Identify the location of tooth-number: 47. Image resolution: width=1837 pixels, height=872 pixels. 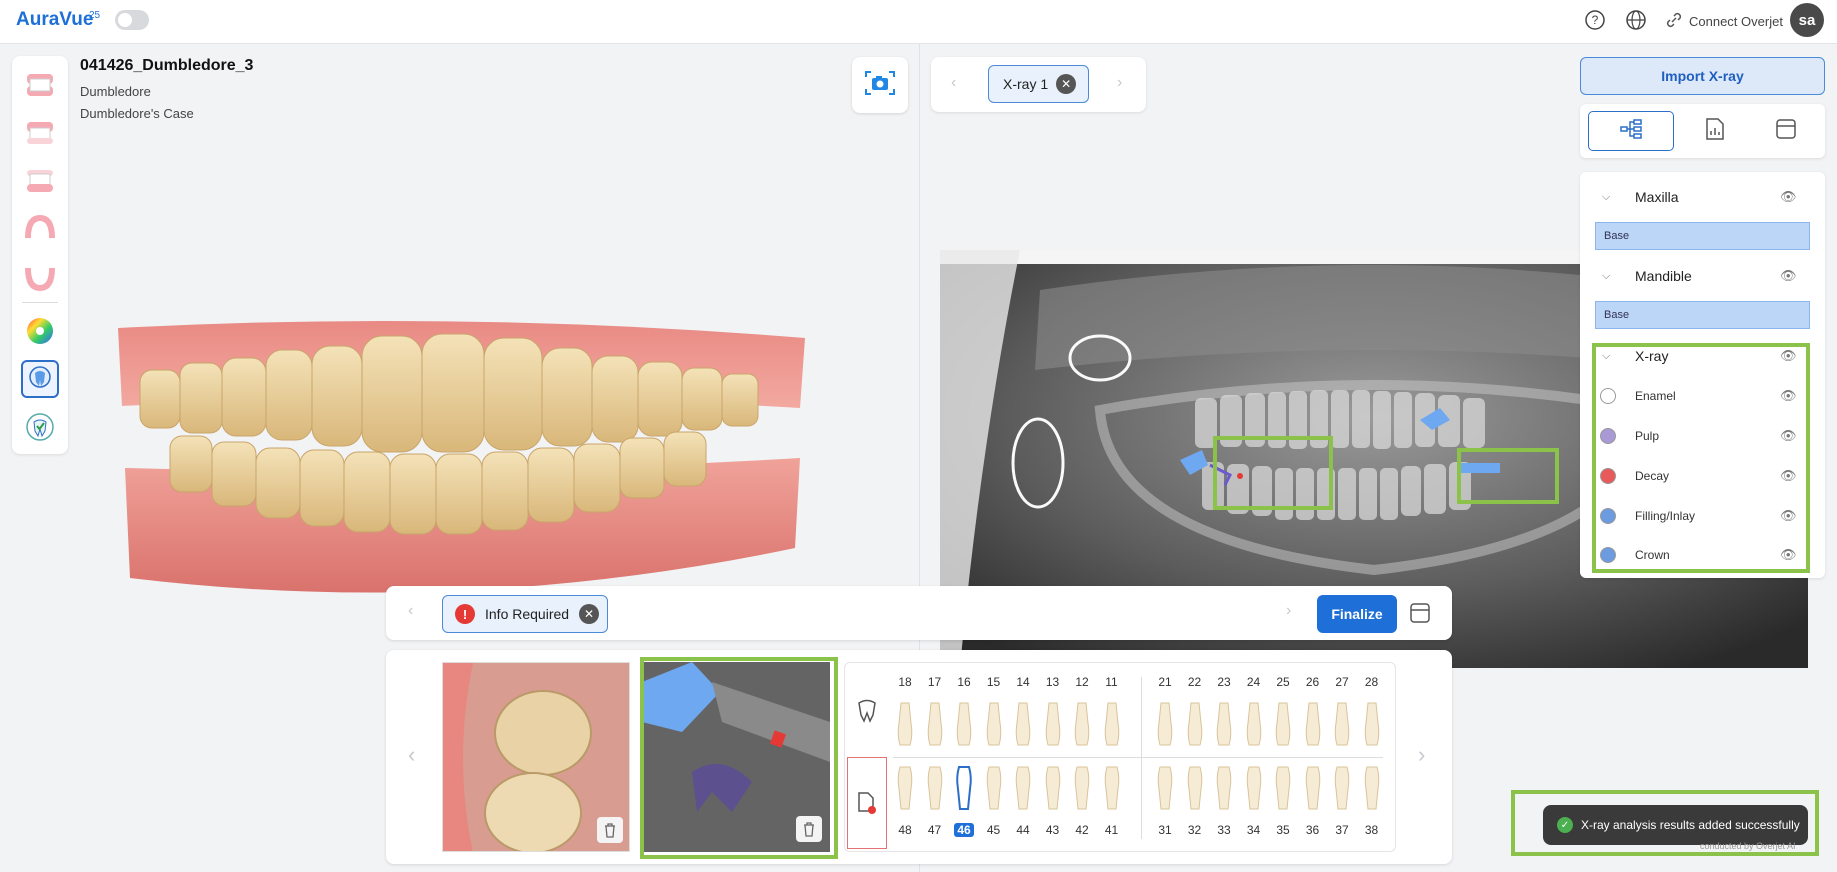
(935, 830).